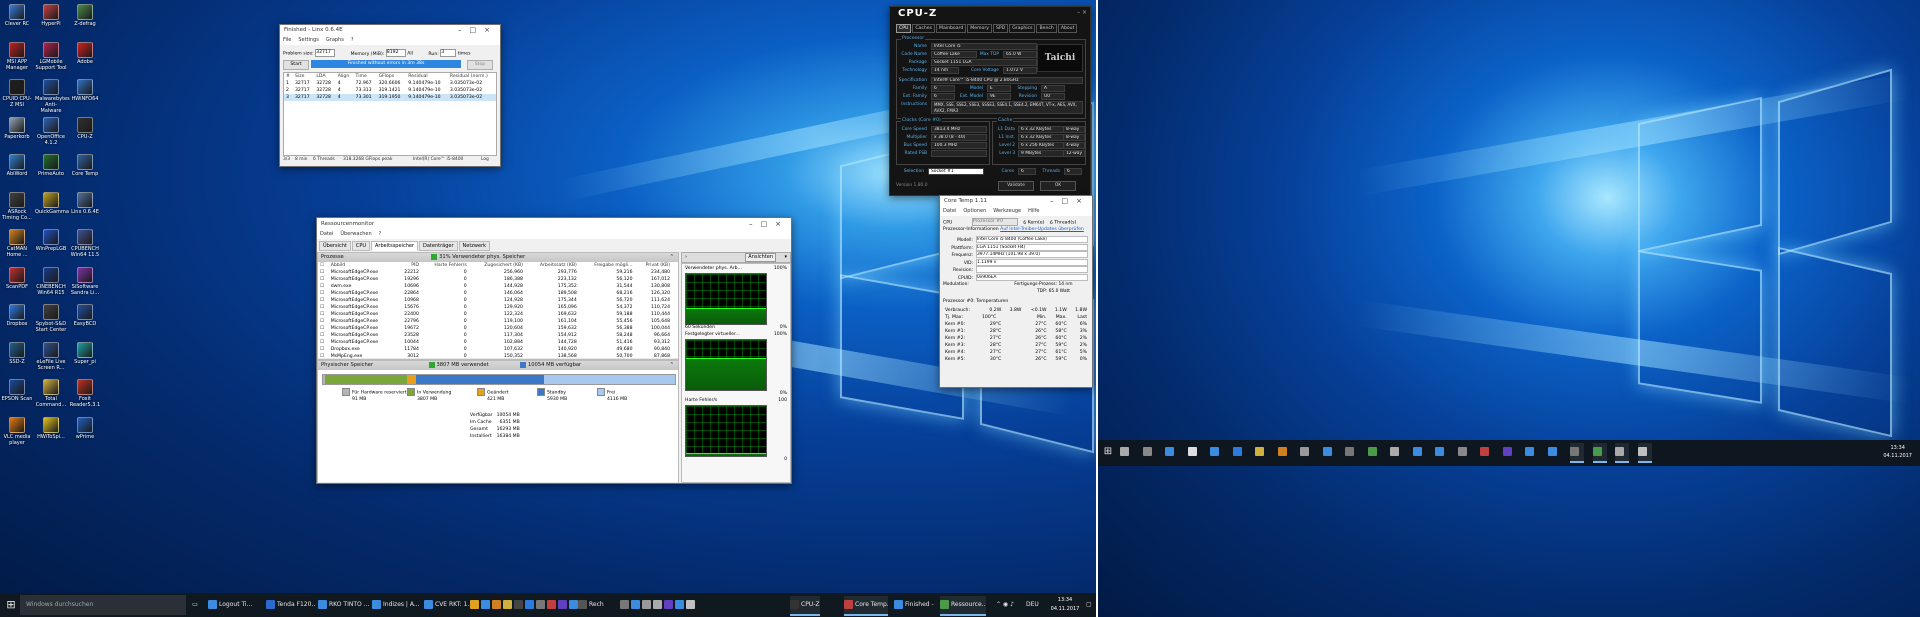 This screenshot has width=1920, height=617. Describe the element at coordinates (1033, 211) in the screenshot. I see `menu-item: Hilfe` at that location.